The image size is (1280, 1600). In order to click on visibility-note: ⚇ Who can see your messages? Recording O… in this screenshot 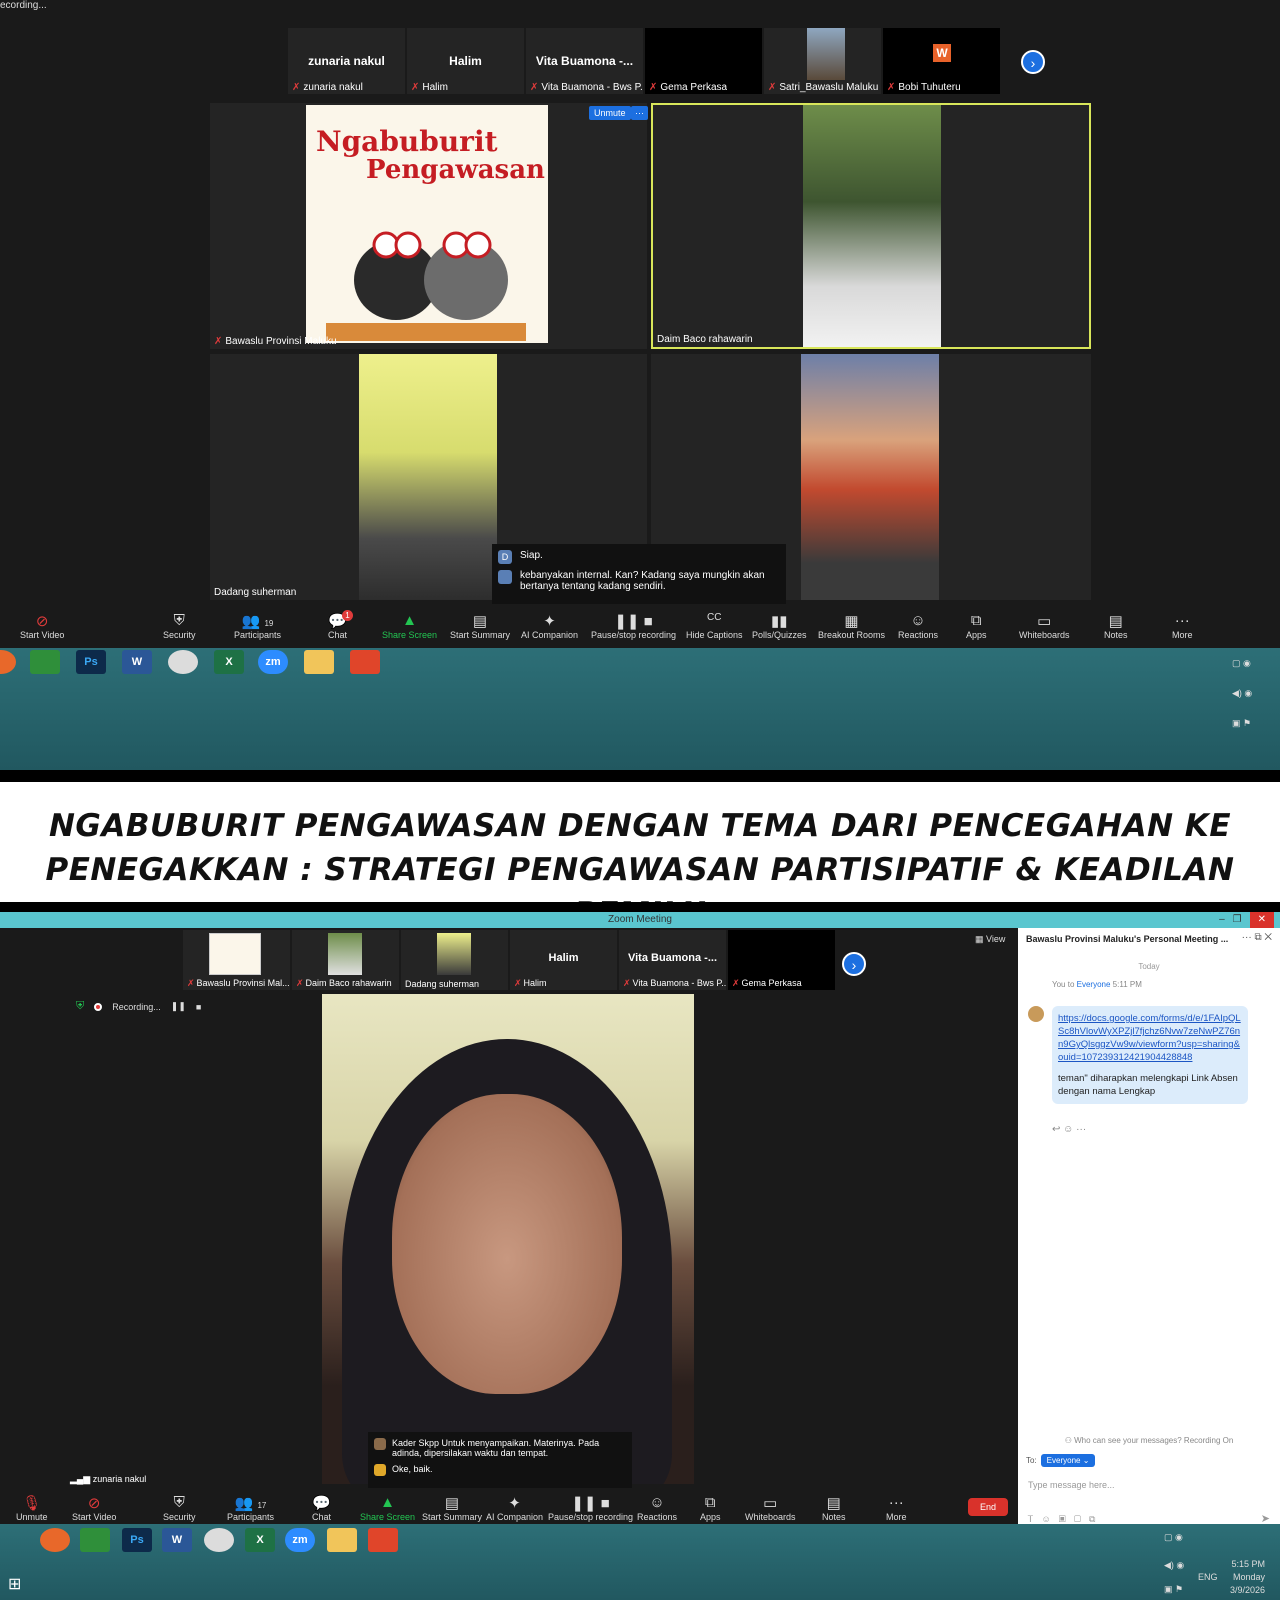, I will do `click(1149, 1440)`.